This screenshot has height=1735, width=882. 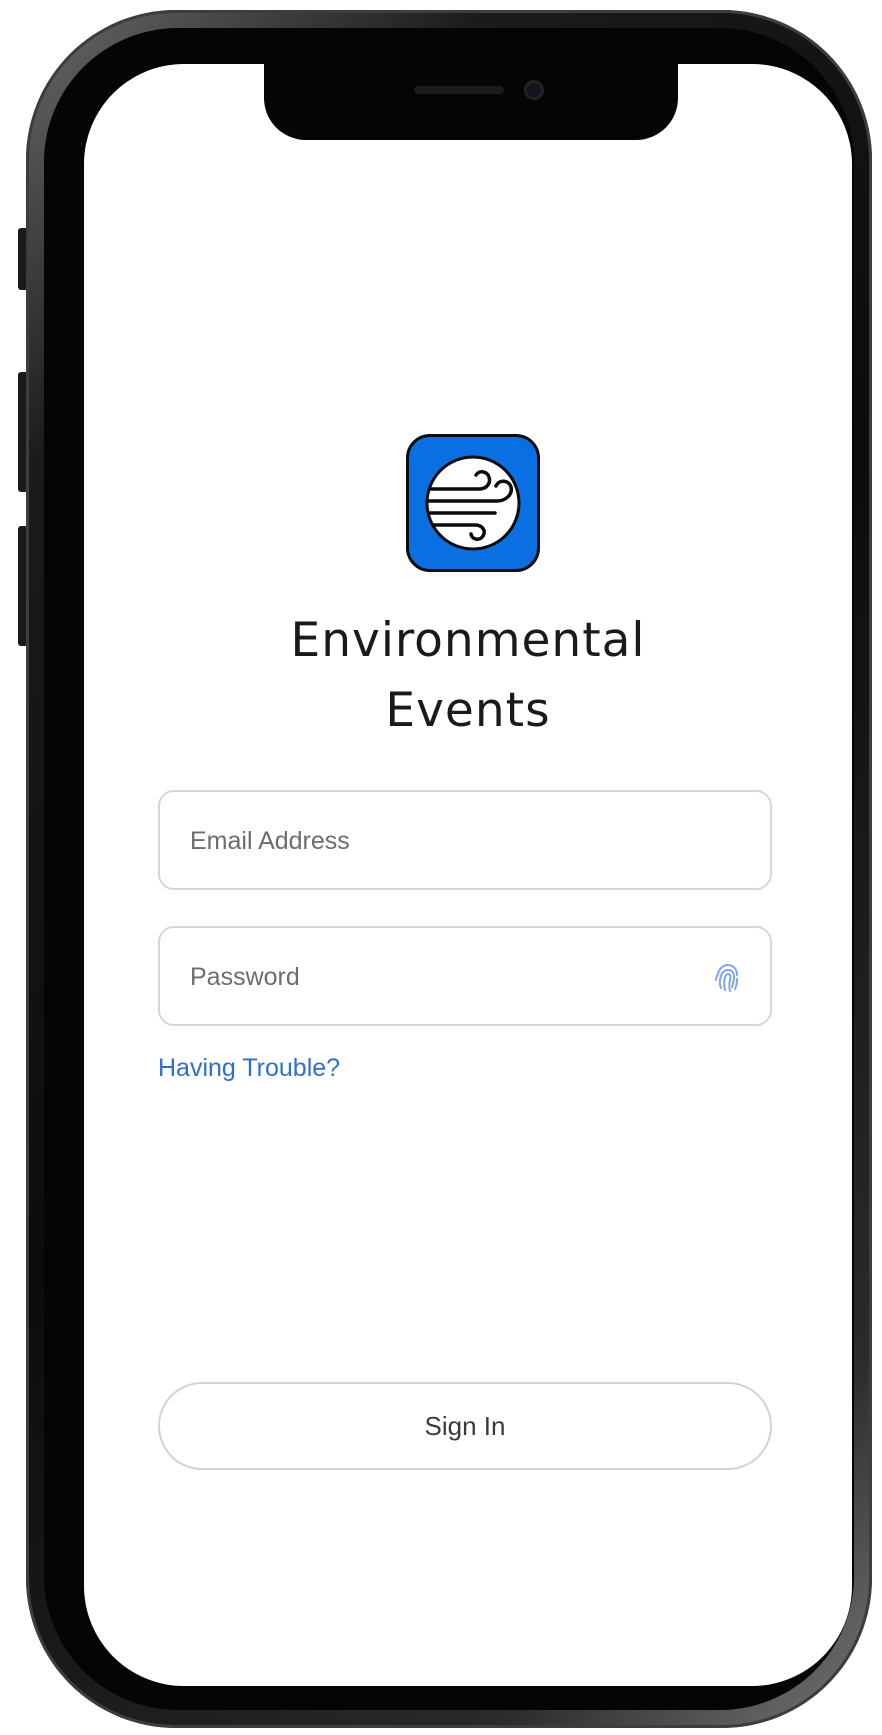 What do you see at coordinates (249, 1068) in the screenshot?
I see `having-trouble-link: Having Trouble?` at bounding box center [249, 1068].